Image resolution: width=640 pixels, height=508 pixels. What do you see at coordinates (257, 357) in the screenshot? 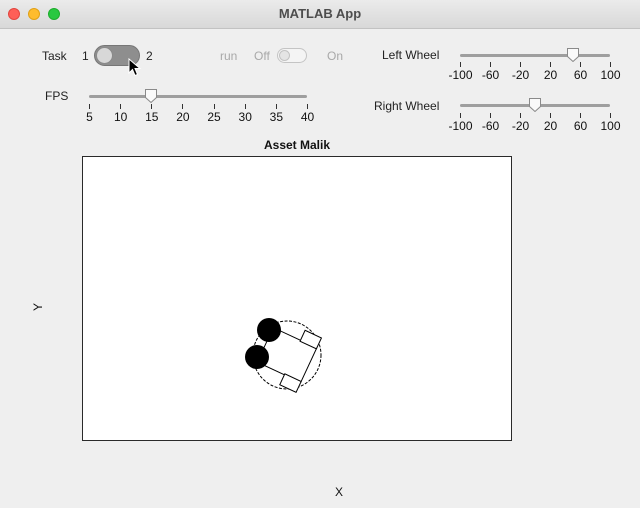
I see `robot-caster-bottom` at bounding box center [257, 357].